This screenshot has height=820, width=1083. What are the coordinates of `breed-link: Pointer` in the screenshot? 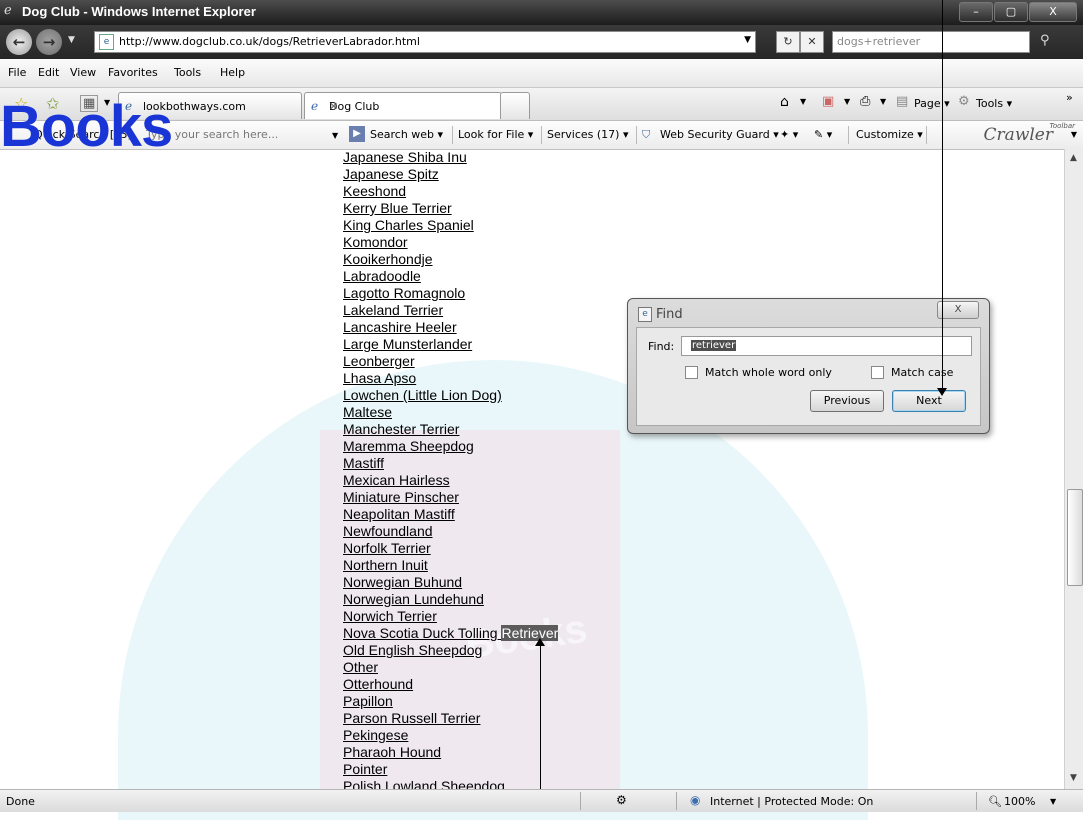 It's located at (365, 769).